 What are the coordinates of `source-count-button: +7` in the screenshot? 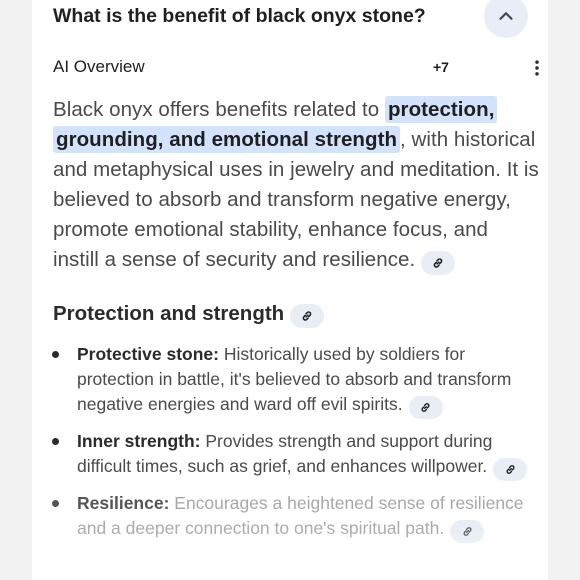 It's located at (441, 67).